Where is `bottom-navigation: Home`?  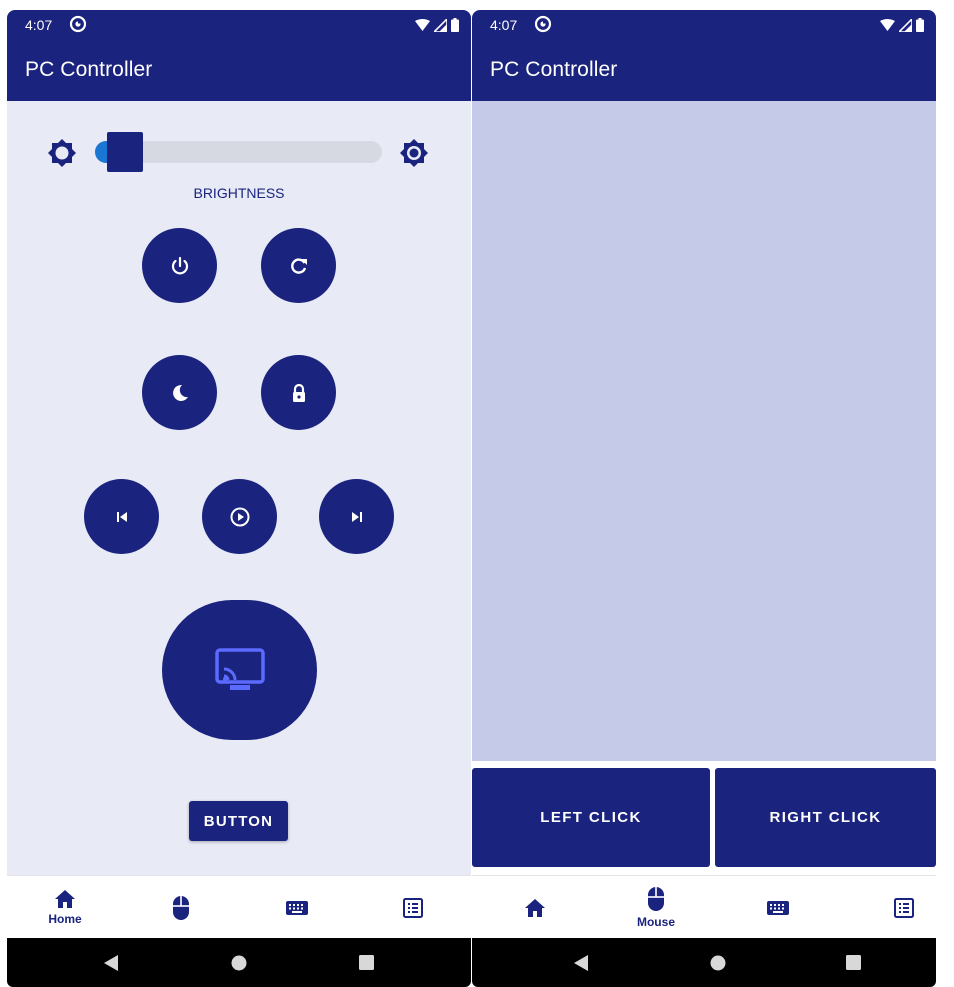
bottom-navigation: Home is located at coordinates (239, 906).